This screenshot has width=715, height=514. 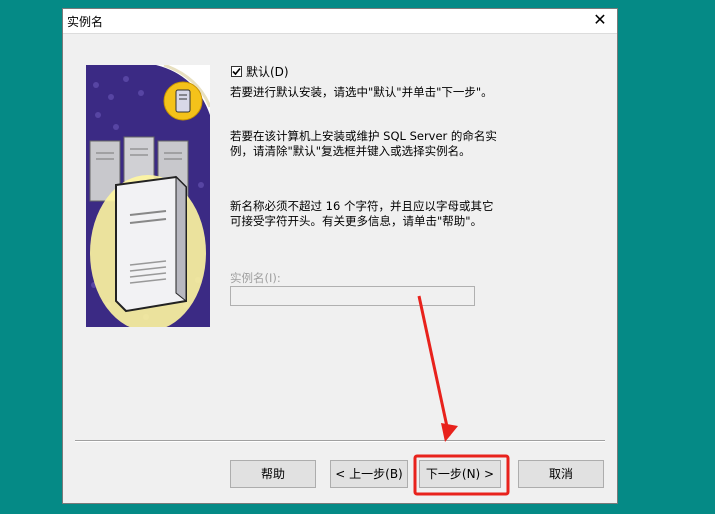 What do you see at coordinates (561, 474) in the screenshot?
I see `cancel-button: 取消` at bounding box center [561, 474].